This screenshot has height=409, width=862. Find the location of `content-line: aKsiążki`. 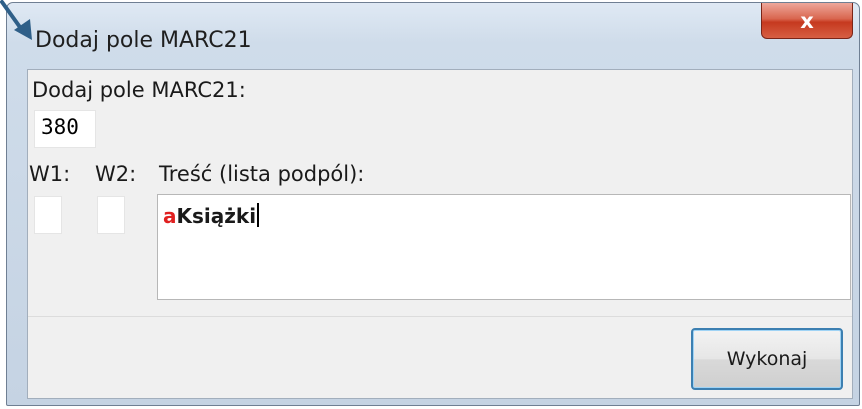

content-line: aKsiążki is located at coordinates (211, 215).